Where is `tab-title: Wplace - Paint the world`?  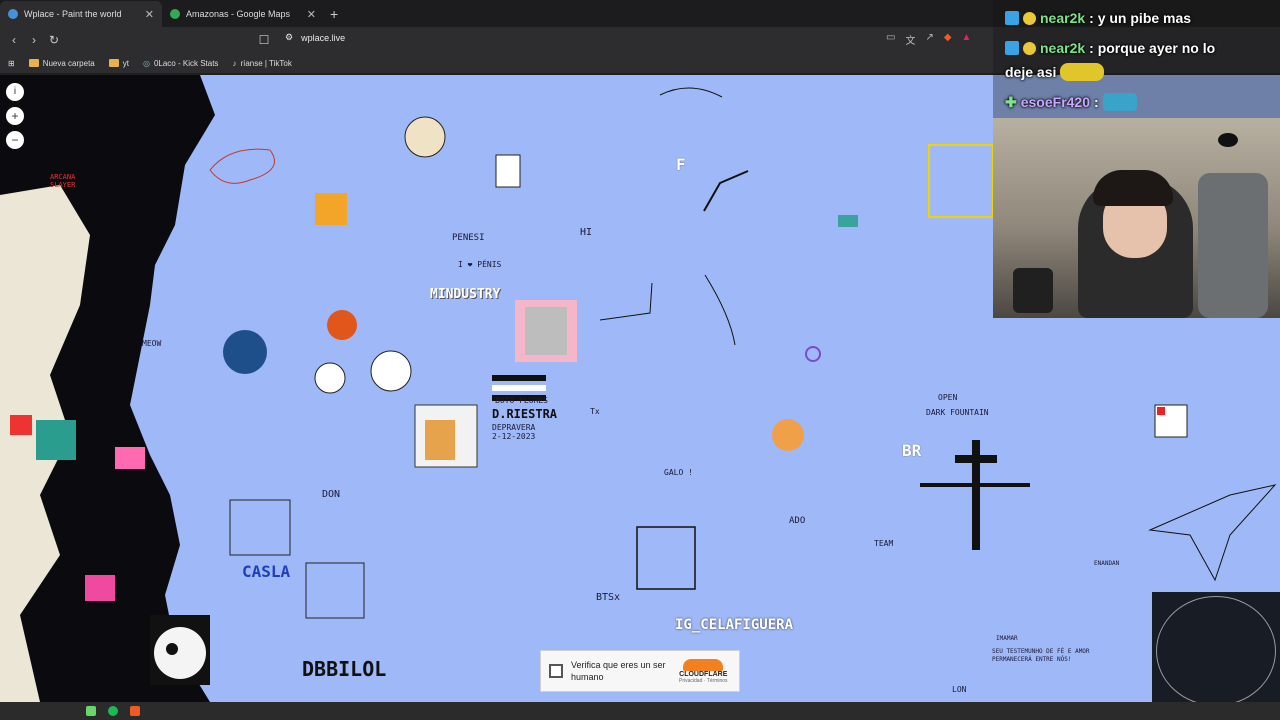
tab-title: Wplace - Paint the world is located at coordinates (73, 14).